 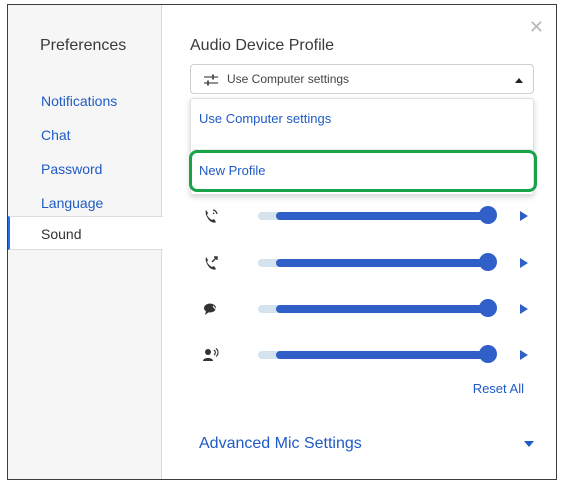 I want to click on outgoing-call-icon, so click(x=211, y=263).